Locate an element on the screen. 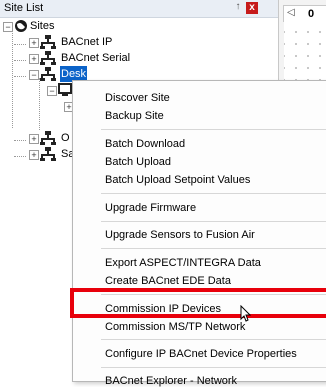 The width and height of the screenshot is (326, 387). document-tab-label: 0 is located at coordinates (311, 14).